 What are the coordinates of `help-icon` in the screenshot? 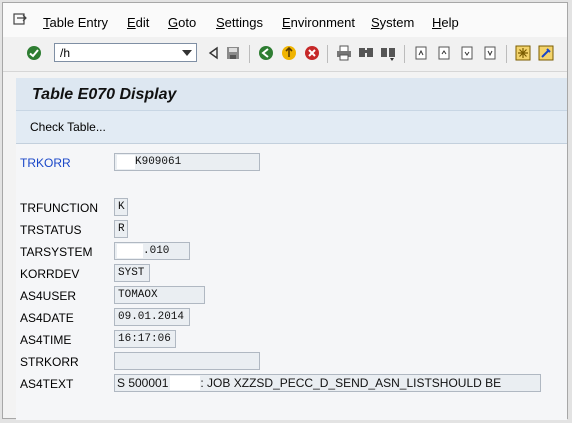 It's located at (546, 53).